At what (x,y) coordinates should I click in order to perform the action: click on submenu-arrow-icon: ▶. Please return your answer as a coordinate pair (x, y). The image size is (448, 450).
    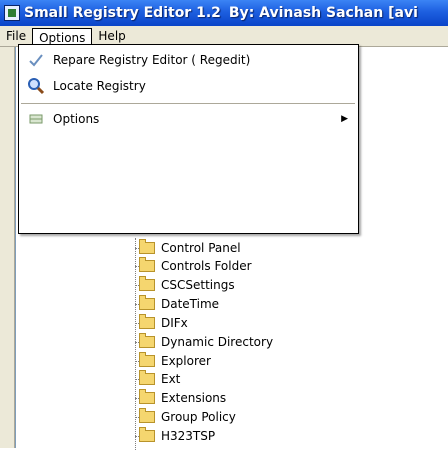
    Looking at the image, I should click on (344, 119).